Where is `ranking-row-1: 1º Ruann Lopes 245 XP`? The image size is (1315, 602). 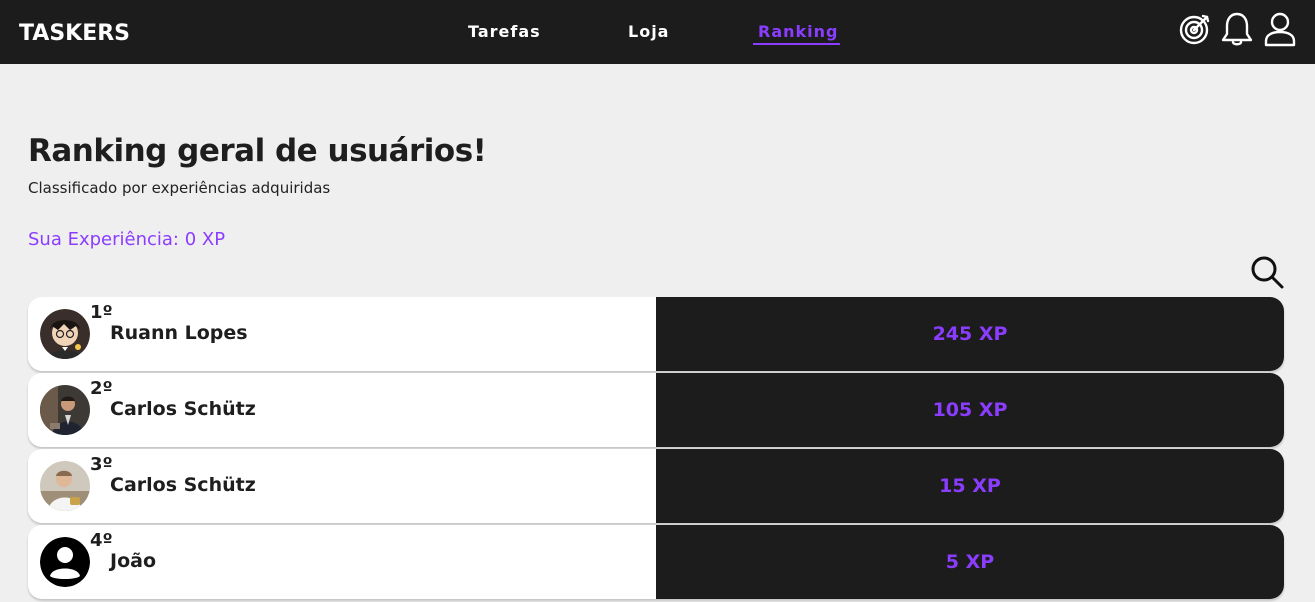
ranking-row-1: 1º Ruann Lopes 245 XP is located at coordinates (656, 334).